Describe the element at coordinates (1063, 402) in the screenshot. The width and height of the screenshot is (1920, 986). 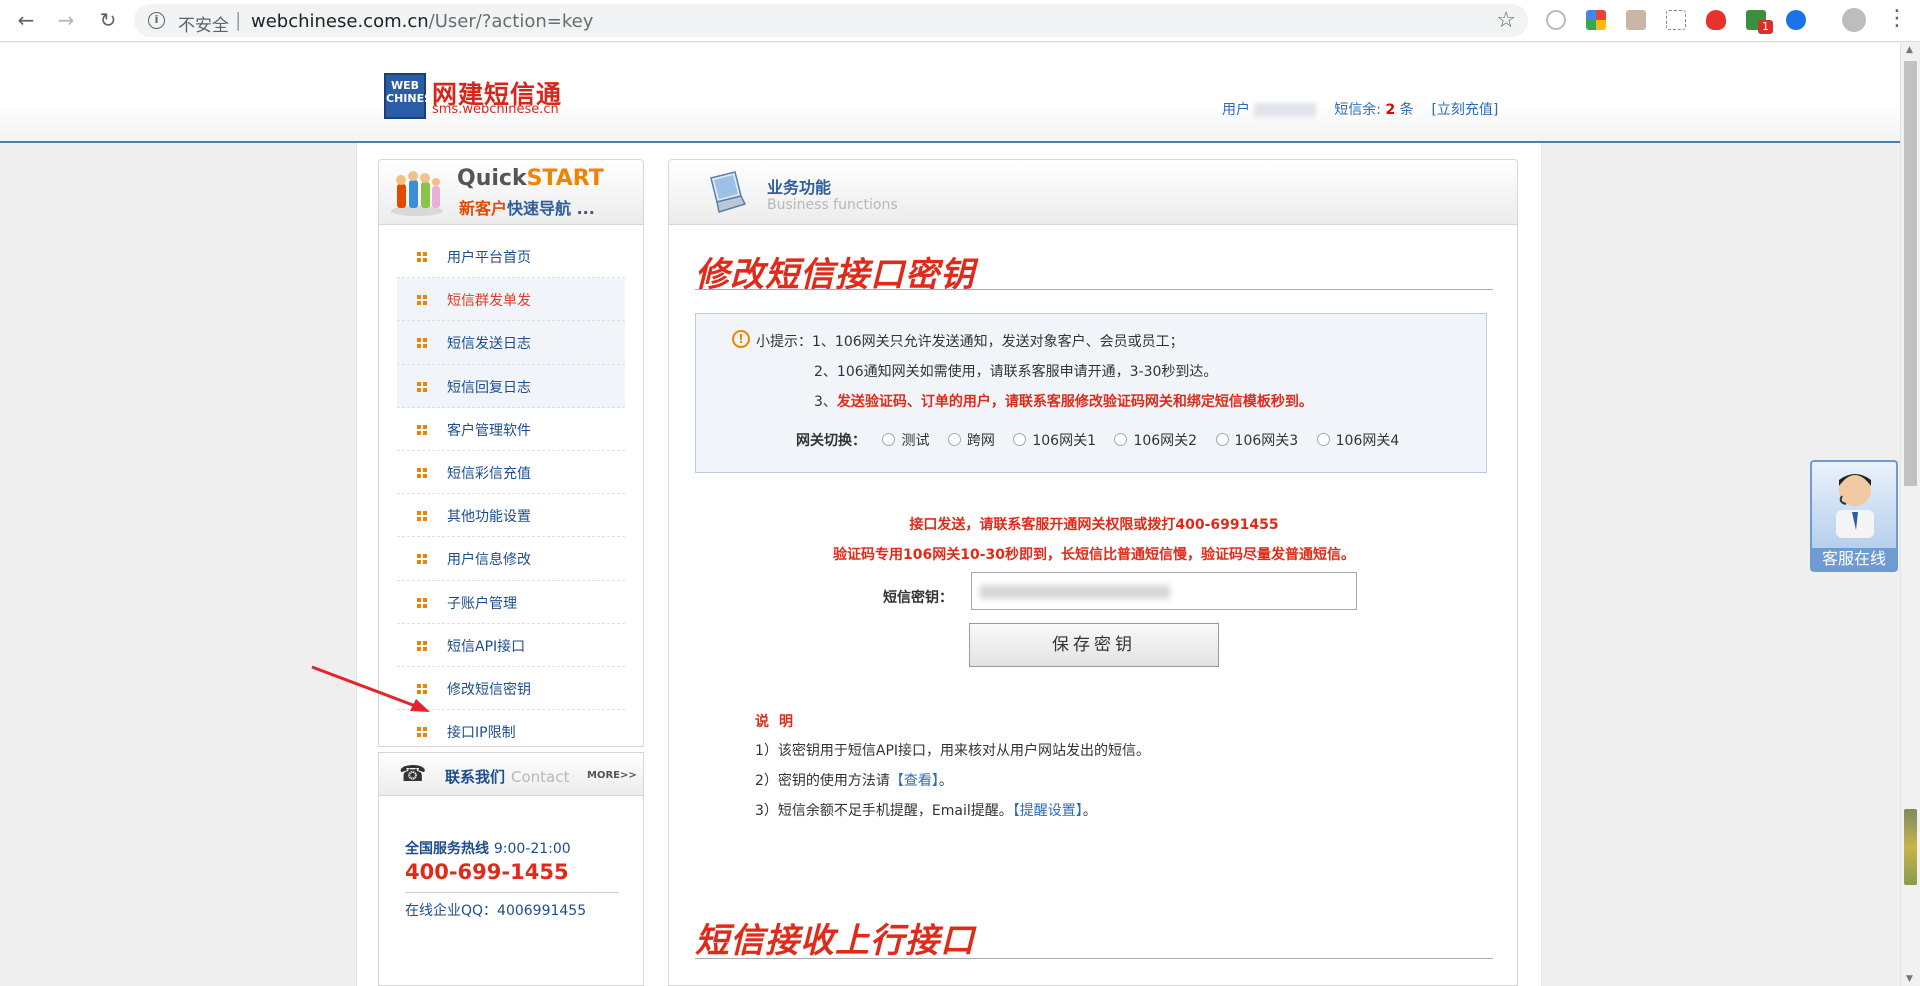
I see `tip-line-3: 3、发送验证码、订单的用户，请联系客服修改验证码网关和绑定短信模板秒到。` at that location.